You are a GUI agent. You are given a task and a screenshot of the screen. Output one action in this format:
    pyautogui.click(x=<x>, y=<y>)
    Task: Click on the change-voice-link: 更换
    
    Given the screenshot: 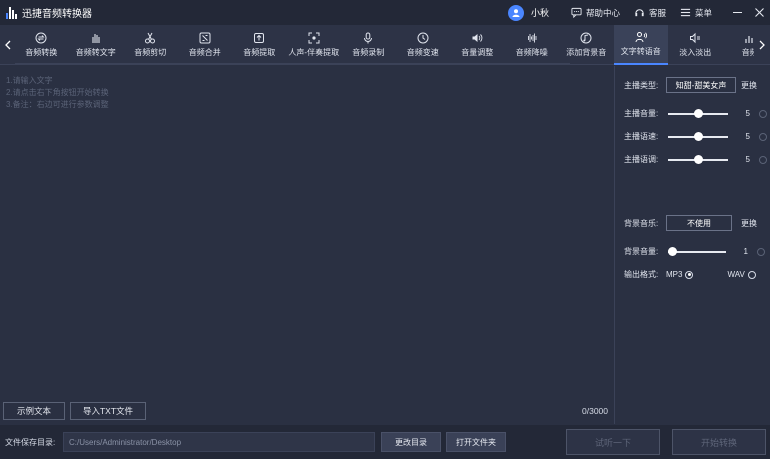 What is the action you would take?
    pyautogui.click(x=749, y=85)
    